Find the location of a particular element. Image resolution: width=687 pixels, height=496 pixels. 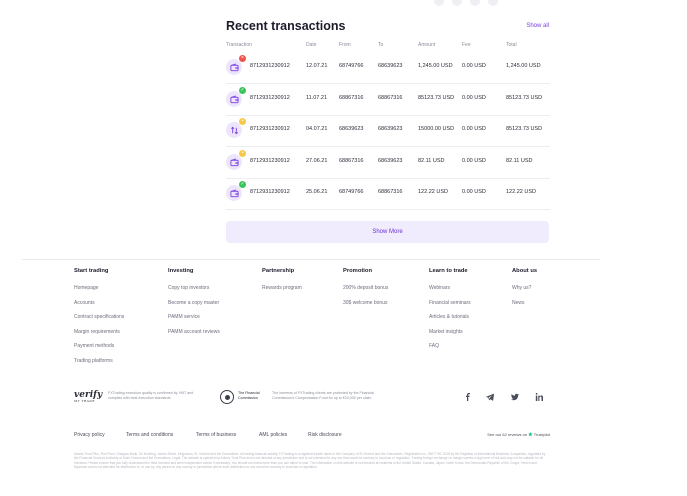

footer-link: Margin requirements is located at coordinates (99, 336).